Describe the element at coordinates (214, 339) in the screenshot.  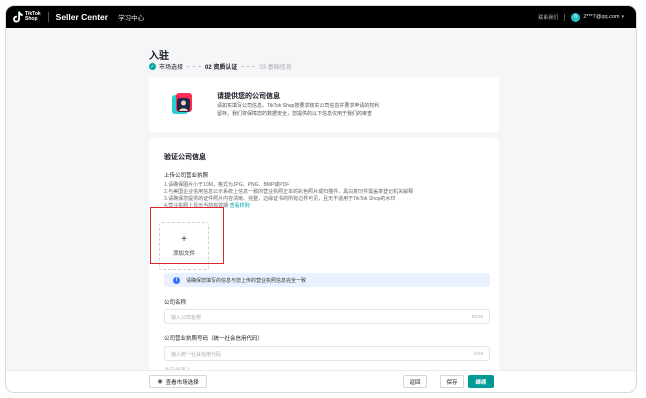
I see `license-number-label: 公司营业执照号码（统一社会信用代码）` at that location.